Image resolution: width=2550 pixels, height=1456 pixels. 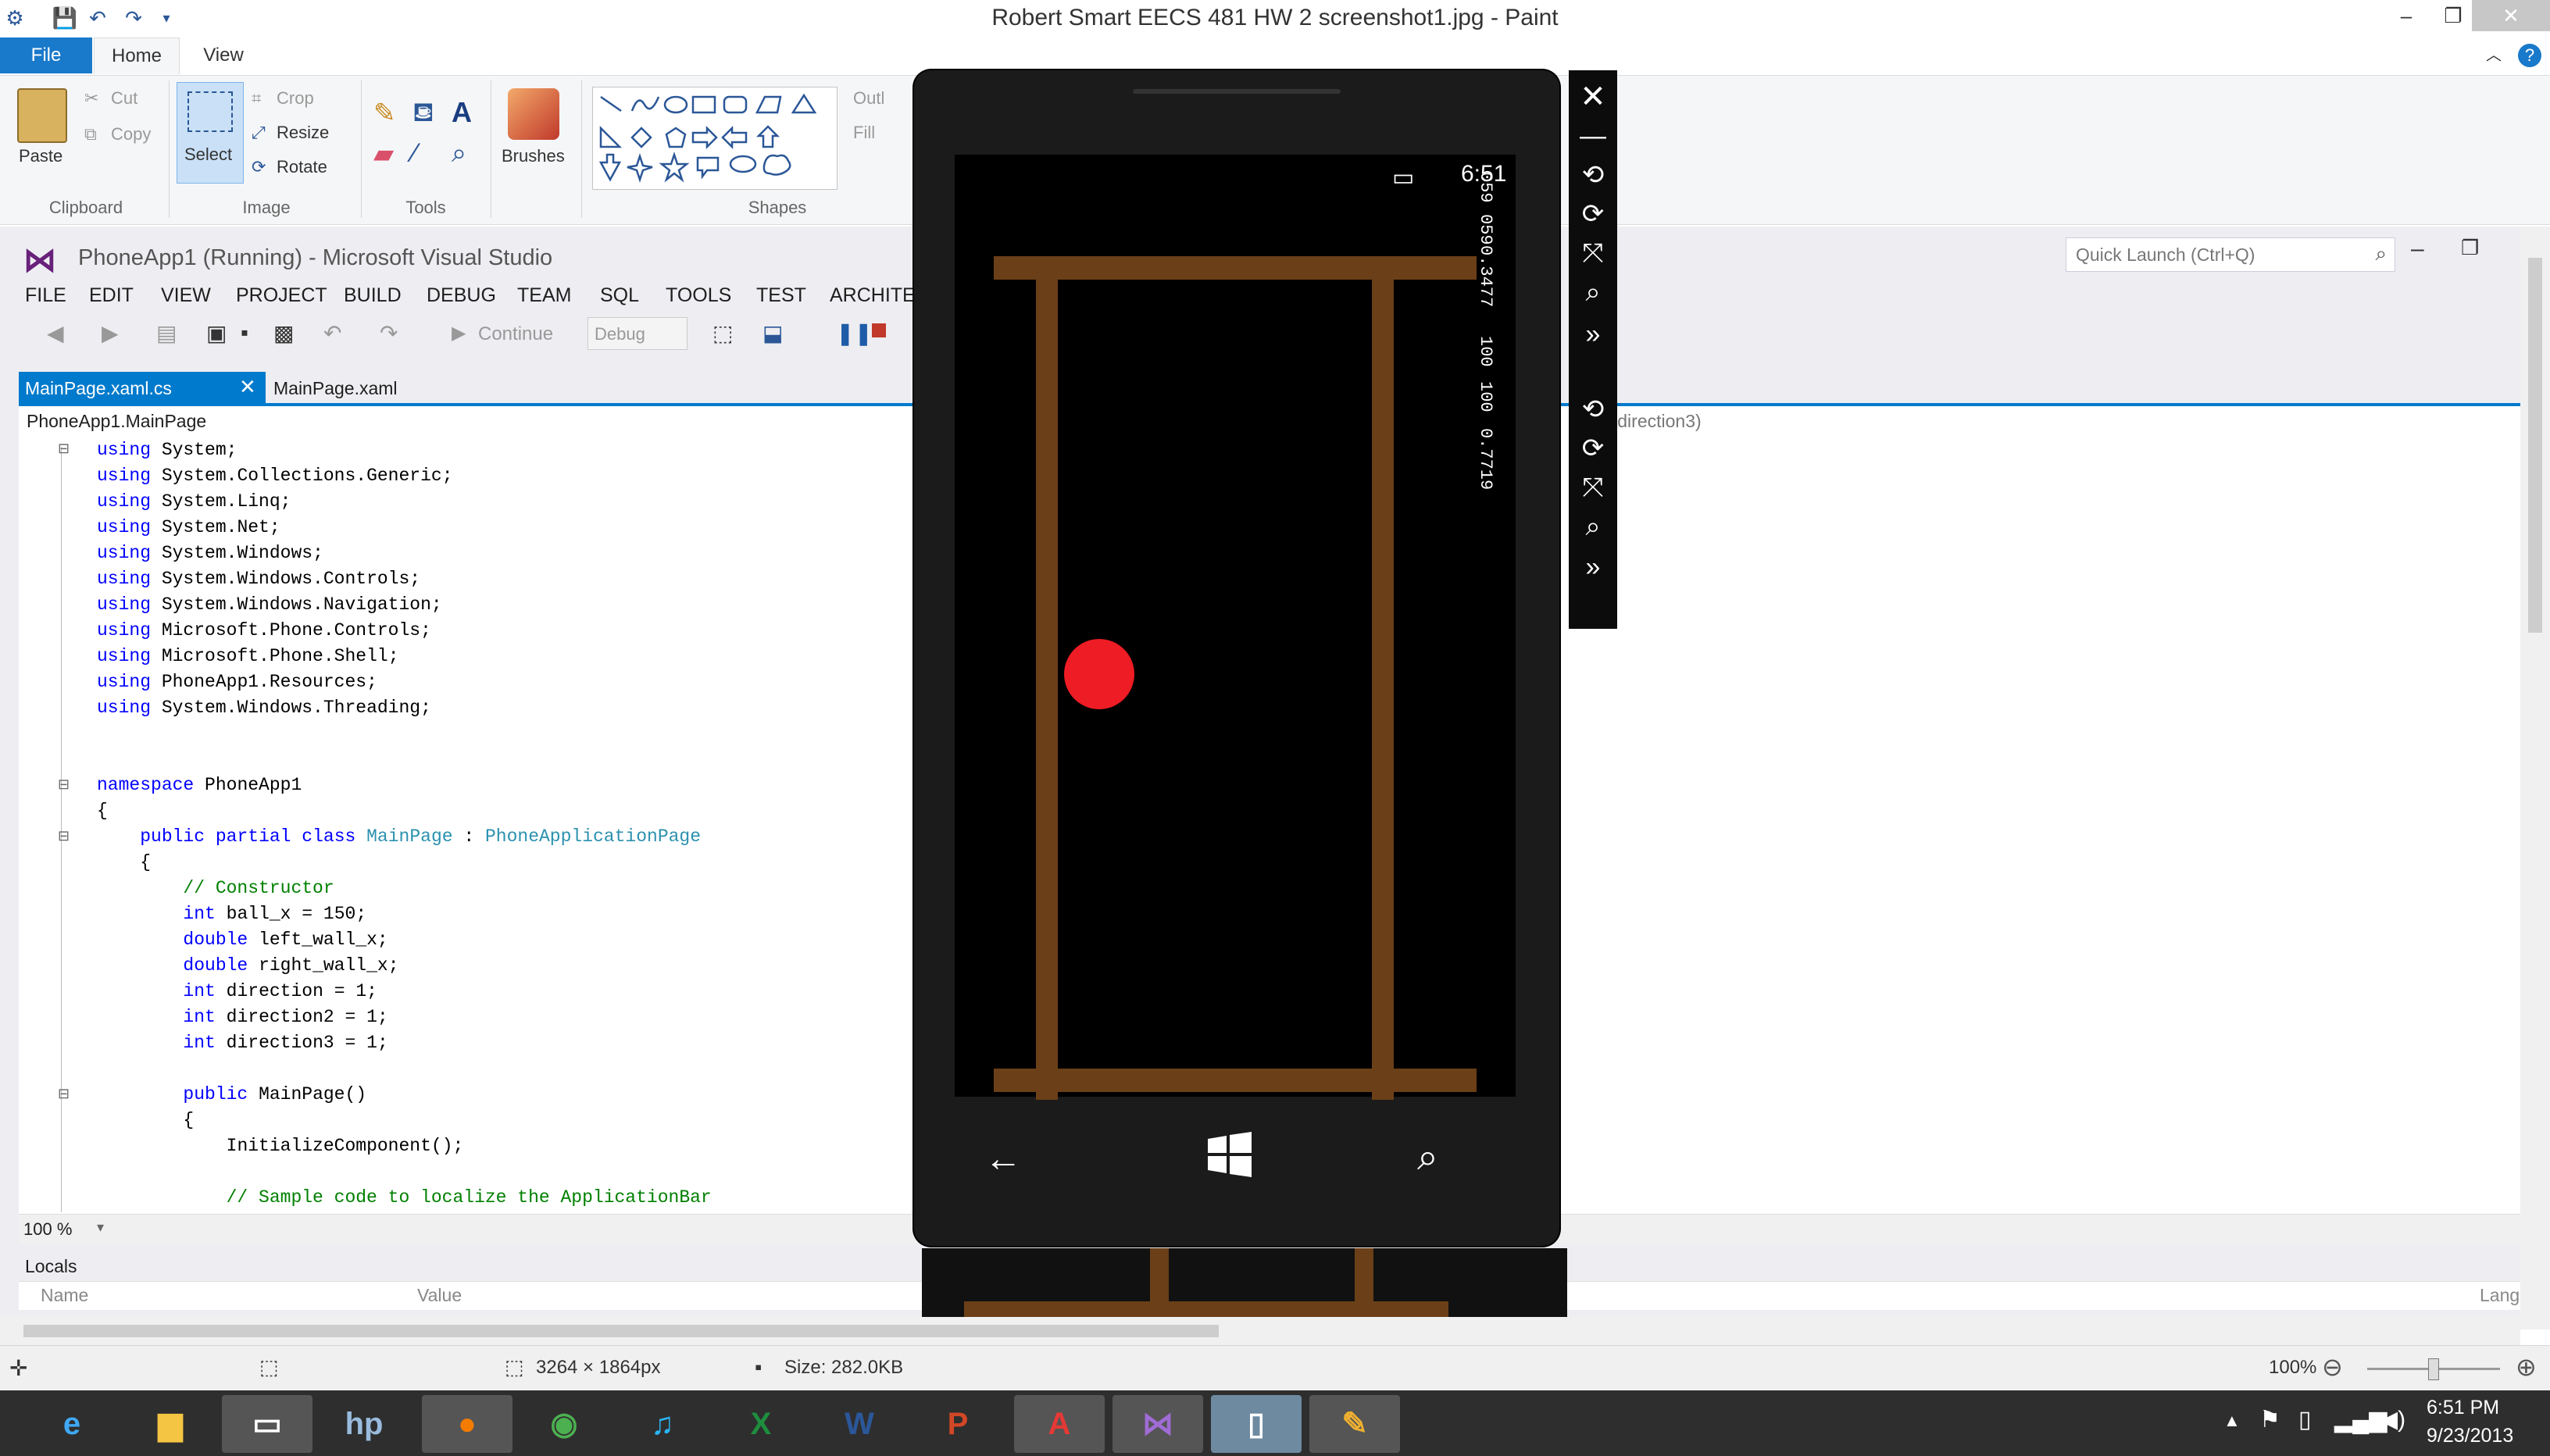 What do you see at coordinates (188, 528) in the screenshot?
I see `code-line: using System.Net;` at bounding box center [188, 528].